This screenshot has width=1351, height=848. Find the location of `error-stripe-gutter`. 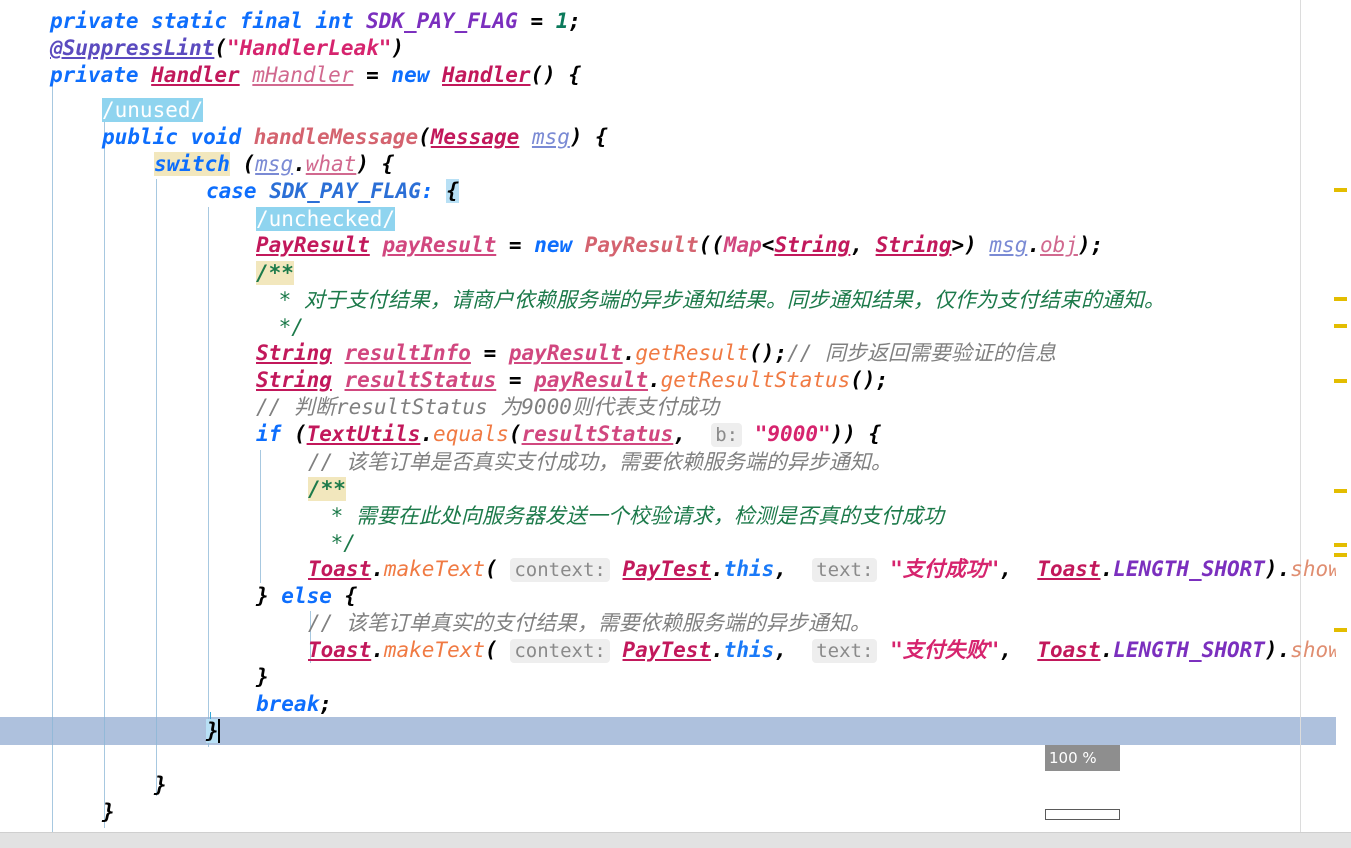

error-stripe-gutter is located at coordinates (1343, 416).